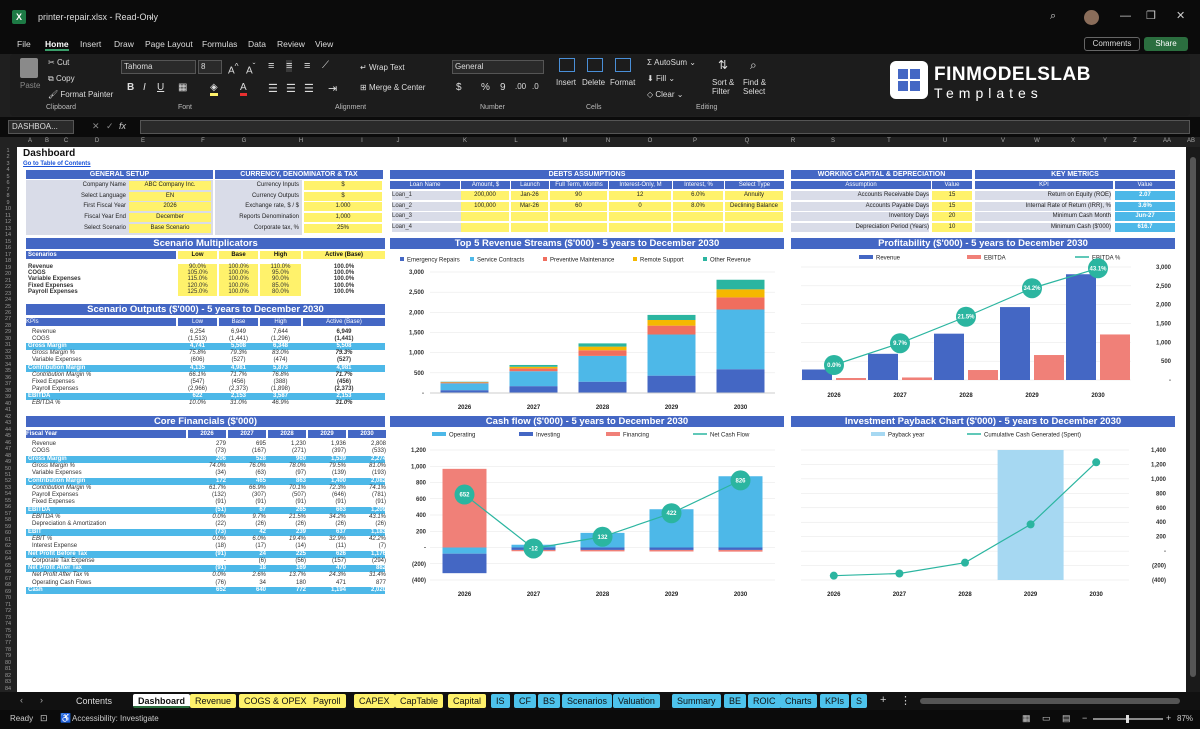 Image resolution: width=1200 pixels, height=729 pixels. What do you see at coordinates (636, 701) in the screenshot?
I see `sheet-tab: Valuation` at bounding box center [636, 701].